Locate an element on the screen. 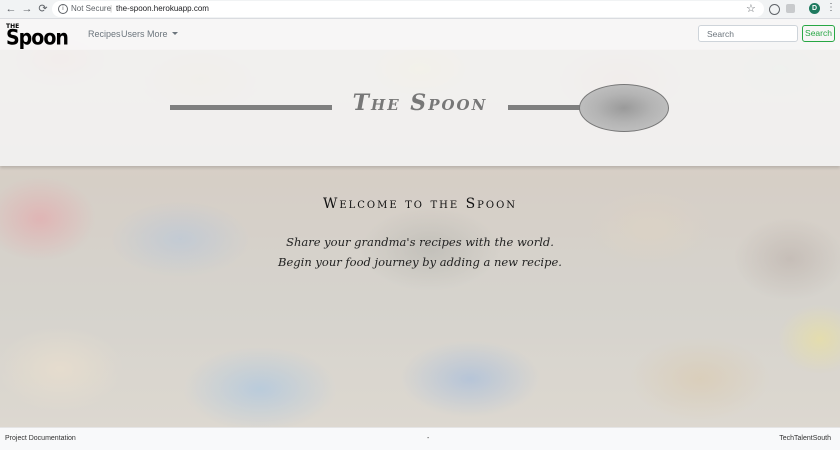  nav-link-users: Users is located at coordinates (133, 34).